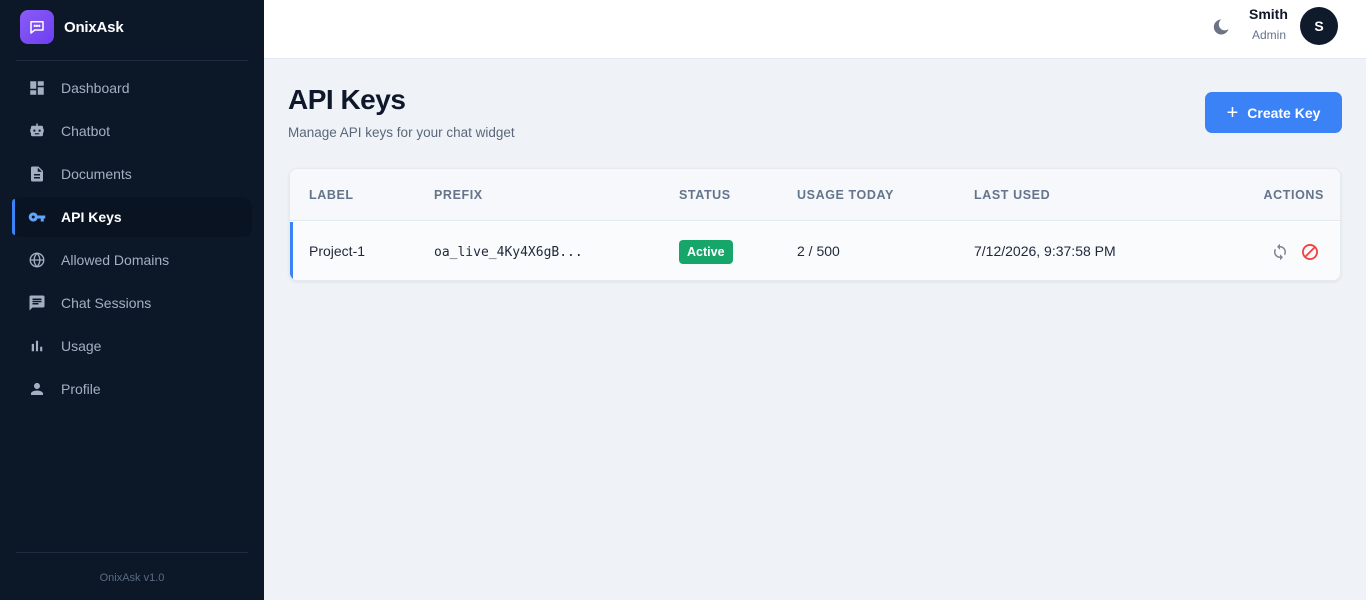  I want to click on sidebar-item-allowed-domains: Allowed Domains, so click(132, 260).